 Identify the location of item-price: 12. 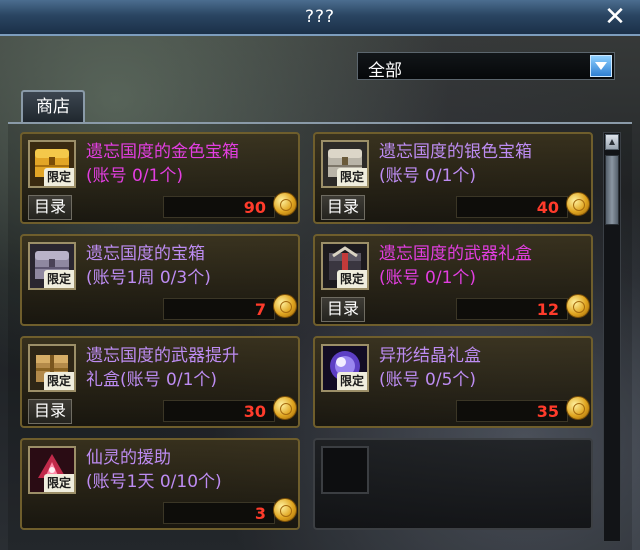
(547, 309).